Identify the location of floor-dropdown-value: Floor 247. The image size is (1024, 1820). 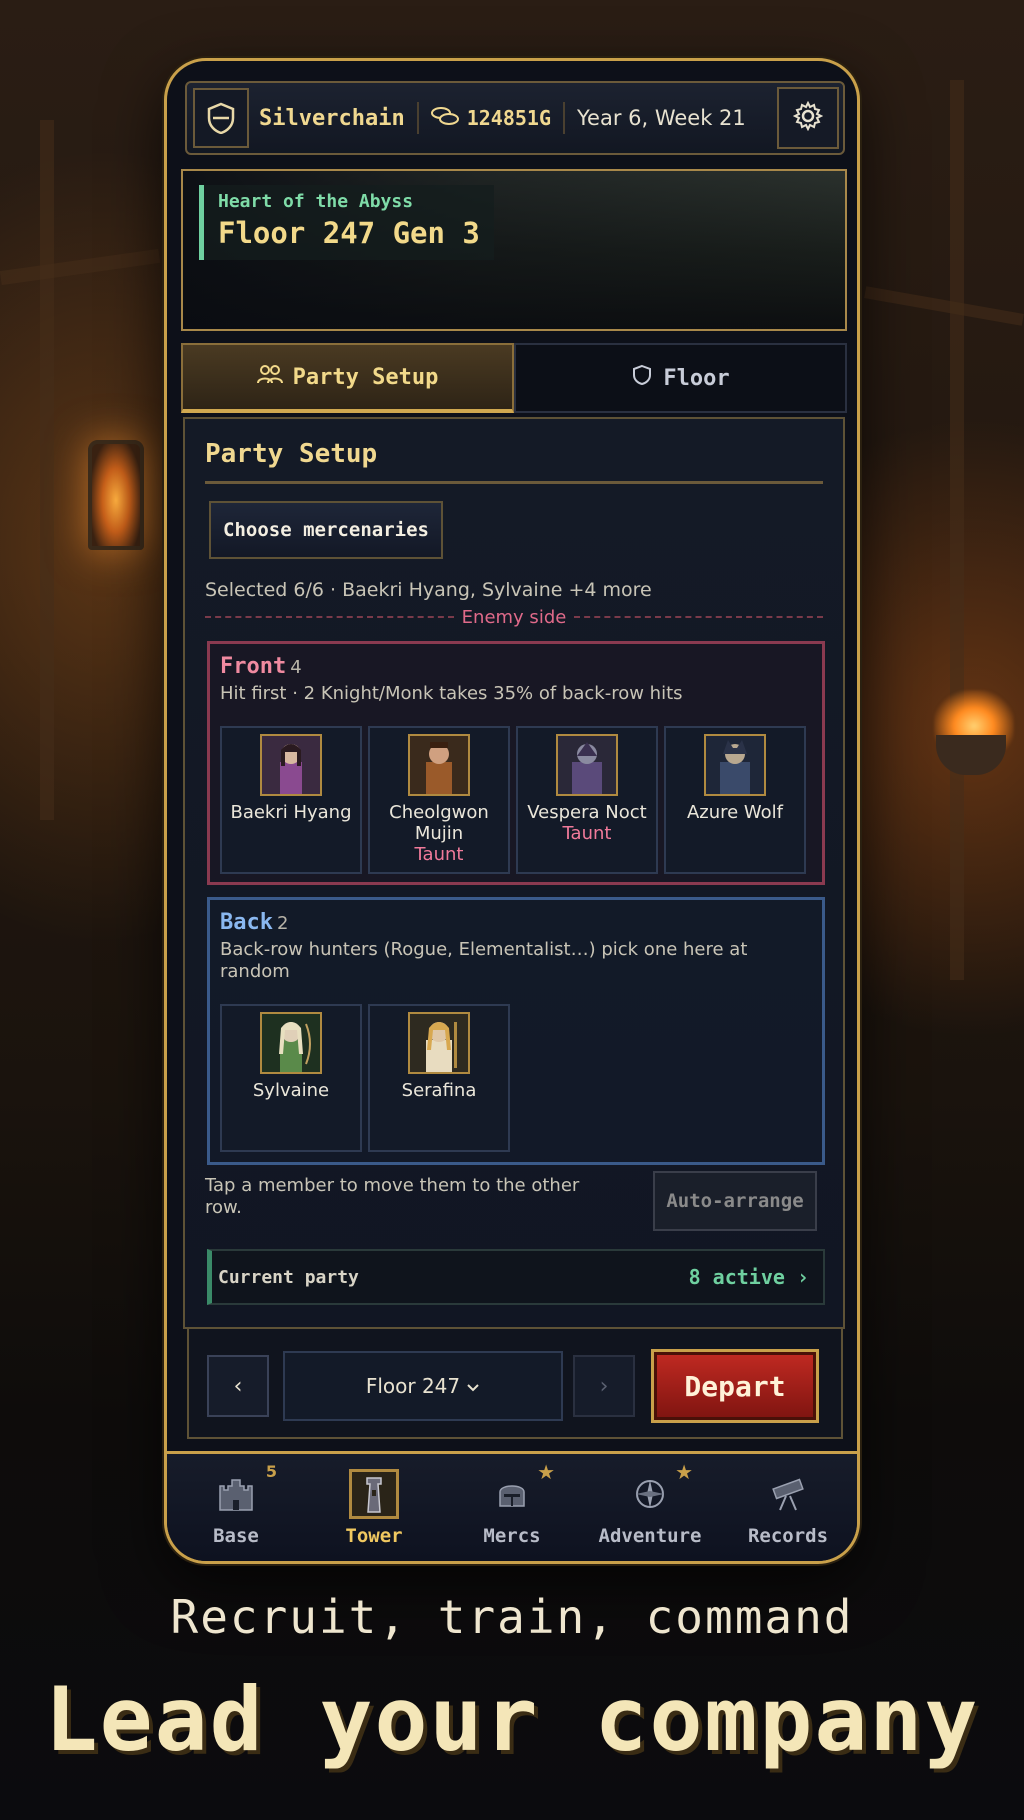
(413, 1386).